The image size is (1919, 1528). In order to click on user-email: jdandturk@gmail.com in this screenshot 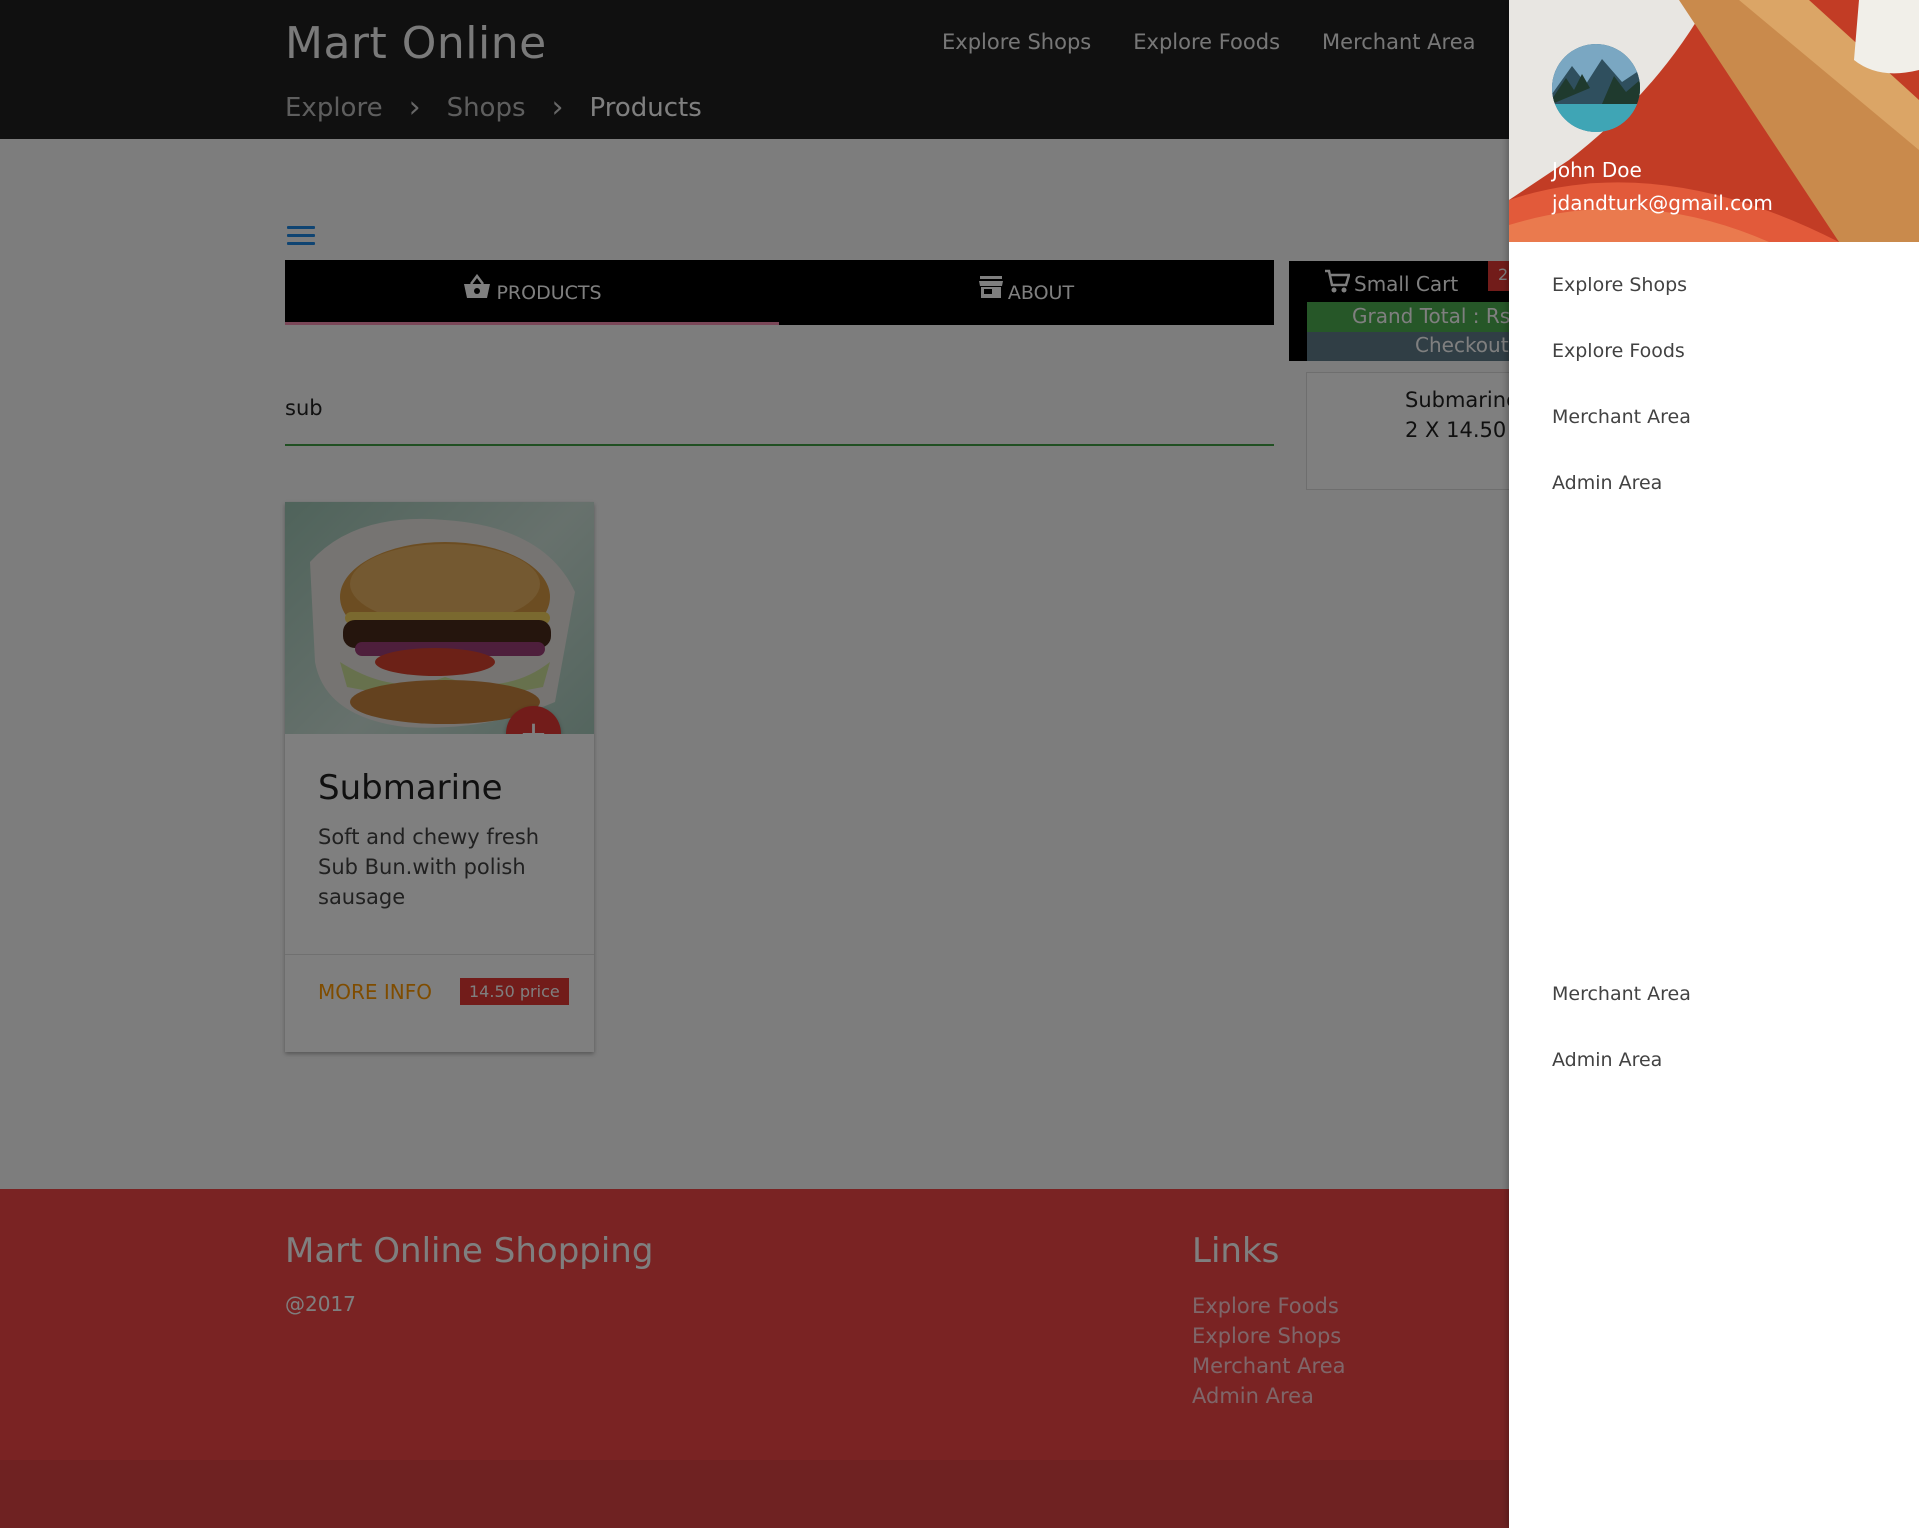, I will do `click(1662, 203)`.